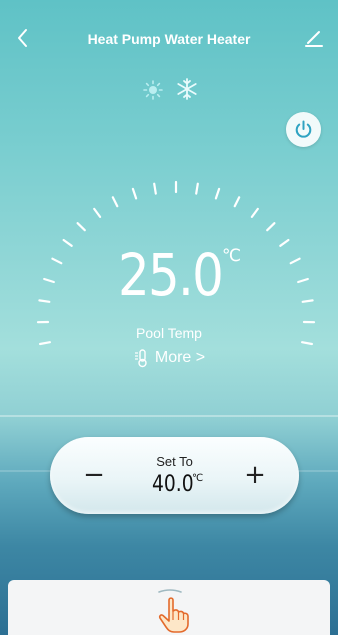 This screenshot has height=635, width=338. What do you see at coordinates (22, 38) in the screenshot?
I see `chevron-left-icon` at bounding box center [22, 38].